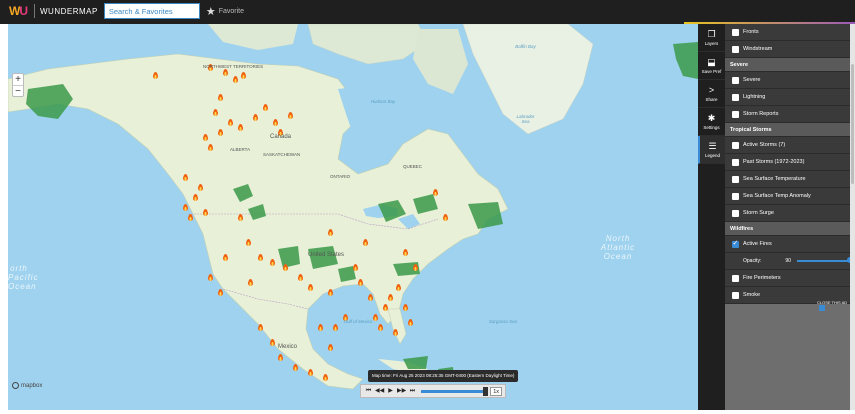 The height and width of the screenshot is (414, 855). What do you see at coordinates (711, 66) in the screenshot?
I see `toolbar-save-pref: ⬓ Save Pref` at bounding box center [711, 66].